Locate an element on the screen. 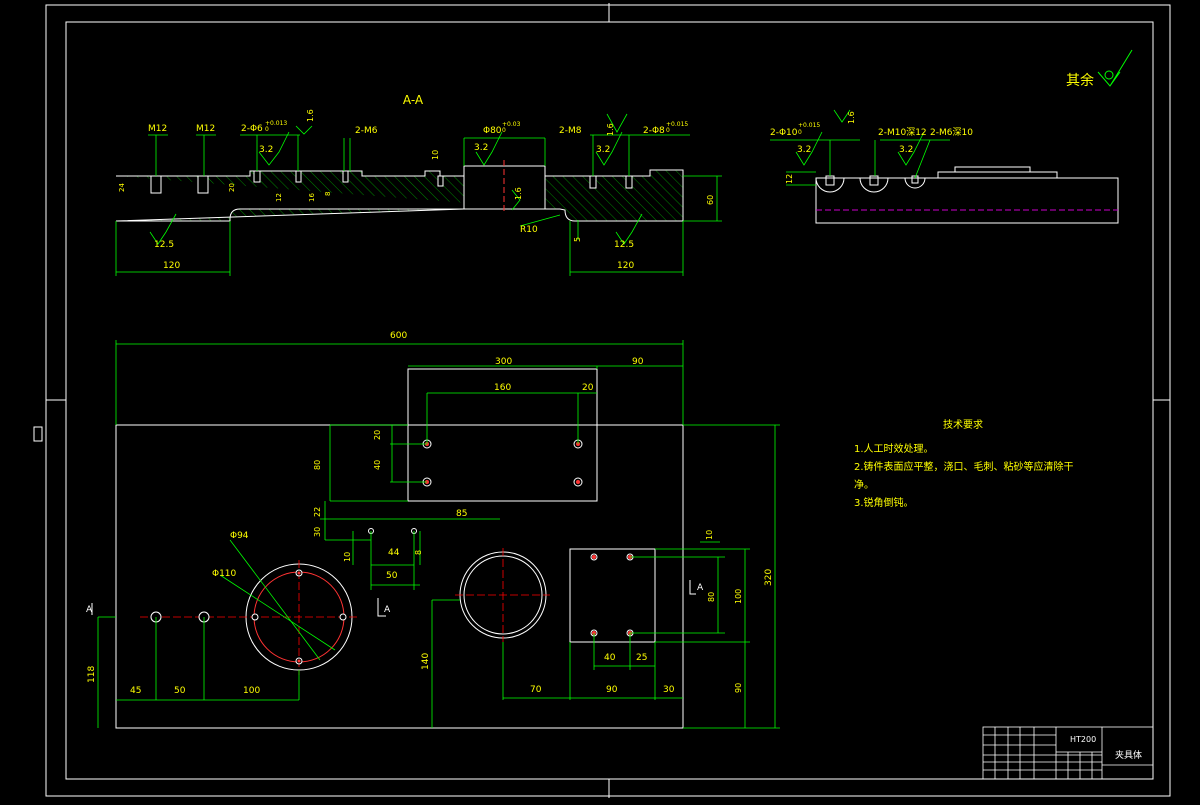  label-rough-125b: 12.5 is located at coordinates (624, 245).